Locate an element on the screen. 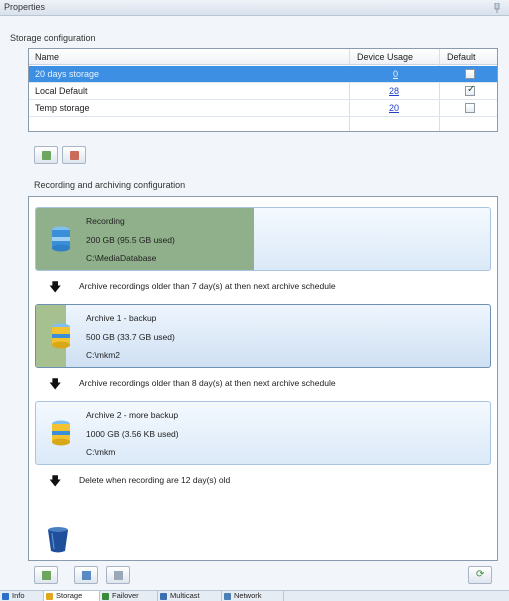 This screenshot has height=601, width=509. storage-row: Temp storage 20 is located at coordinates (263, 108).